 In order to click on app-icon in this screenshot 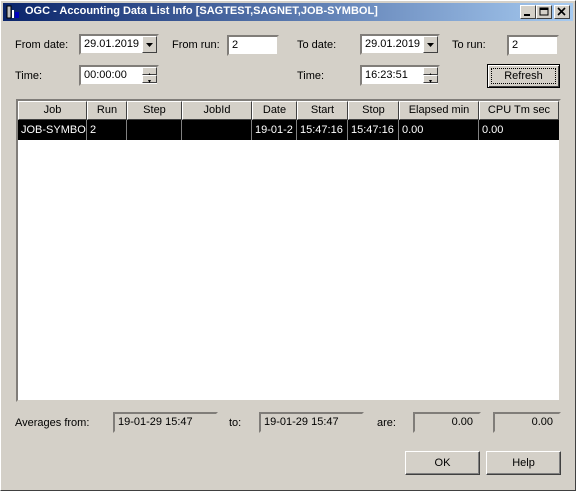, I will do `click(13, 12)`.